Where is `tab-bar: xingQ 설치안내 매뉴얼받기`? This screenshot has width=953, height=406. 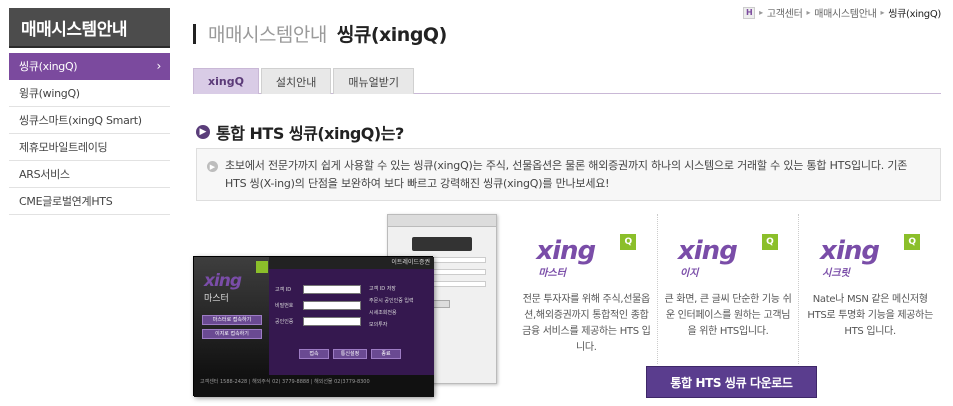 tab-bar: xingQ 설치안내 매뉴얼받기 is located at coordinates (567, 81).